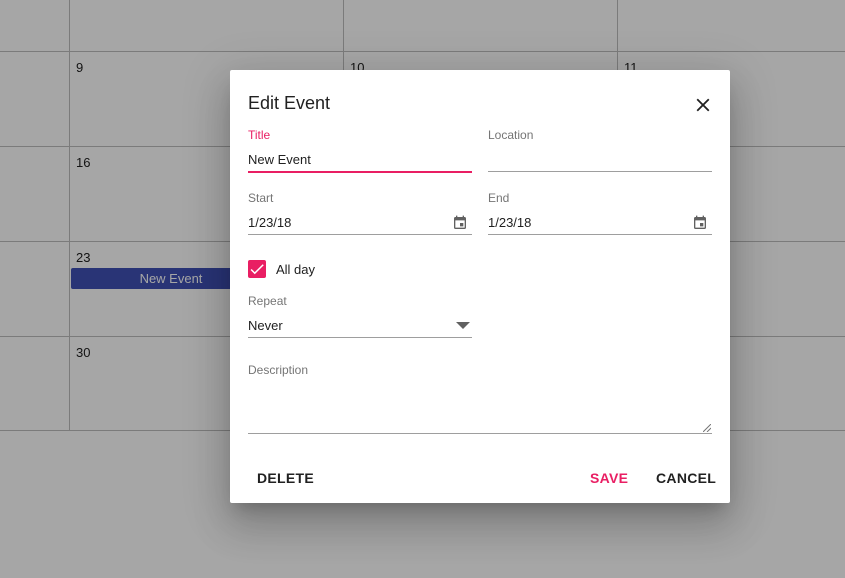 This screenshot has height=578, width=845. I want to click on title-label: Title, so click(259, 135).